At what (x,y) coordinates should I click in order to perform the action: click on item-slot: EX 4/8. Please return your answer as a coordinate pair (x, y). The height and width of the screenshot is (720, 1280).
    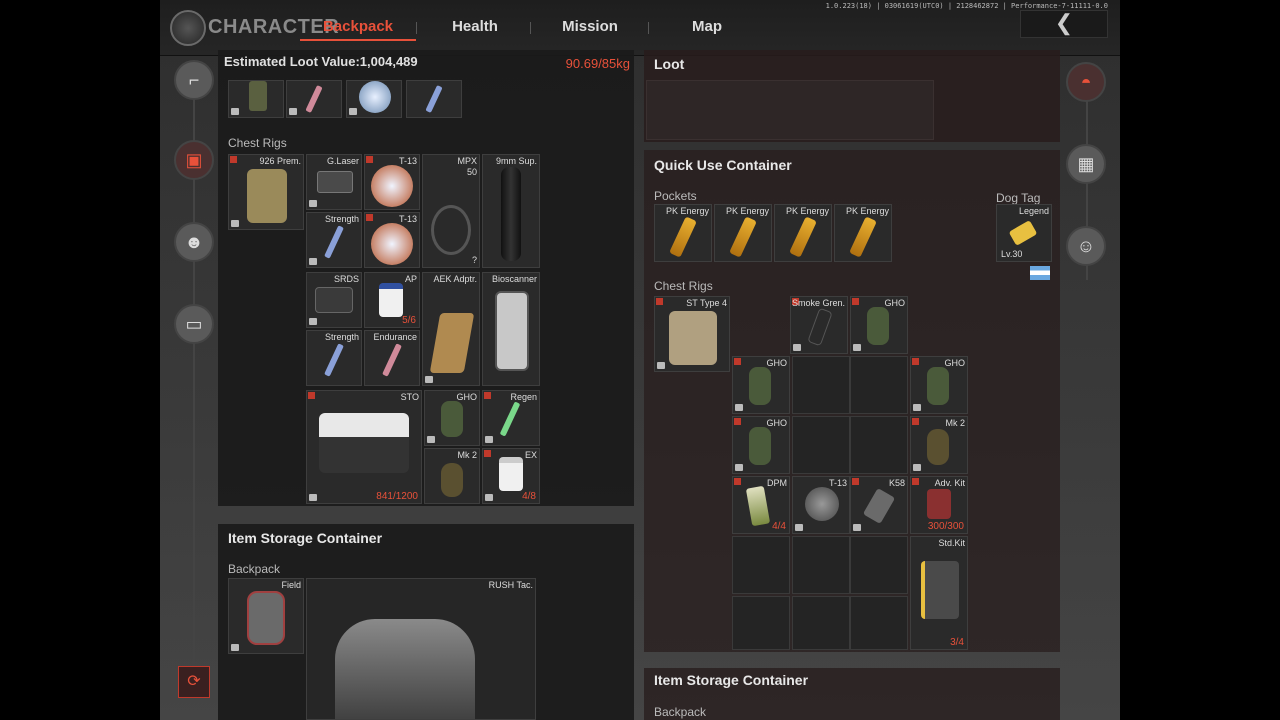
    Looking at the image, I should click on (511, 476).